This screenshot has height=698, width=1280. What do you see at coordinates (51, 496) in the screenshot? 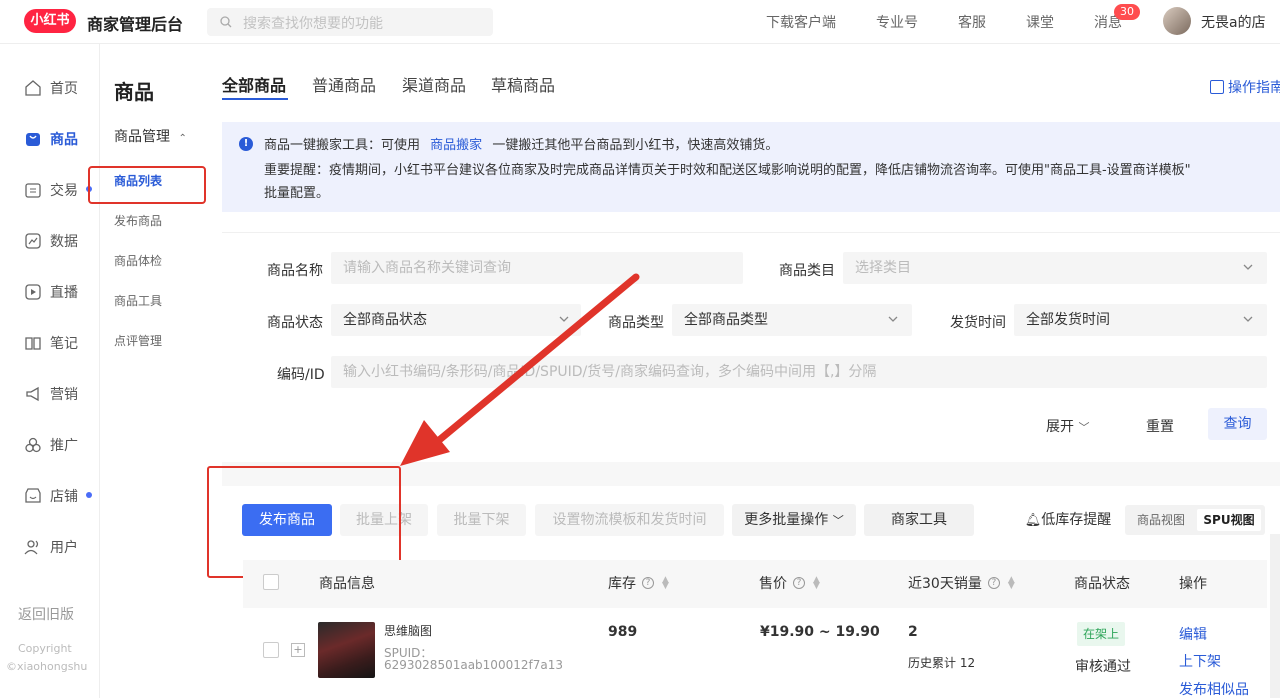
I see `nav-item-shop: 店铺` at bounding box center [51, 496].